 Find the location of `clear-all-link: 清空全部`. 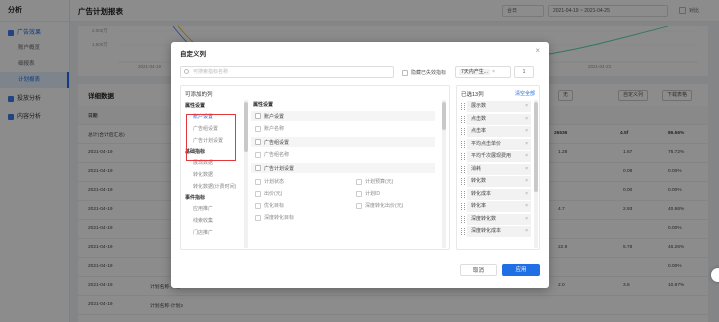

clear-all-link: 清空全部 is located at coordinates (525, 93).